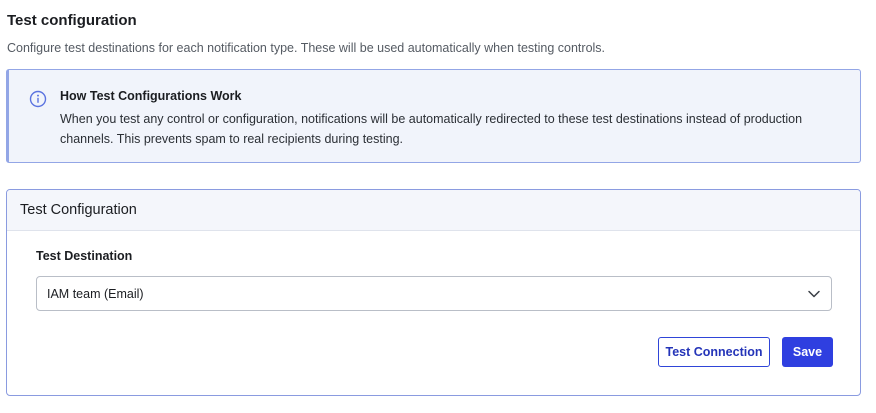 This screenshot has height=413, width=876. Describe the element at coordinates (151, 96) in the screenshot. I see `info-heading: How Test Configurations Work` at that location.